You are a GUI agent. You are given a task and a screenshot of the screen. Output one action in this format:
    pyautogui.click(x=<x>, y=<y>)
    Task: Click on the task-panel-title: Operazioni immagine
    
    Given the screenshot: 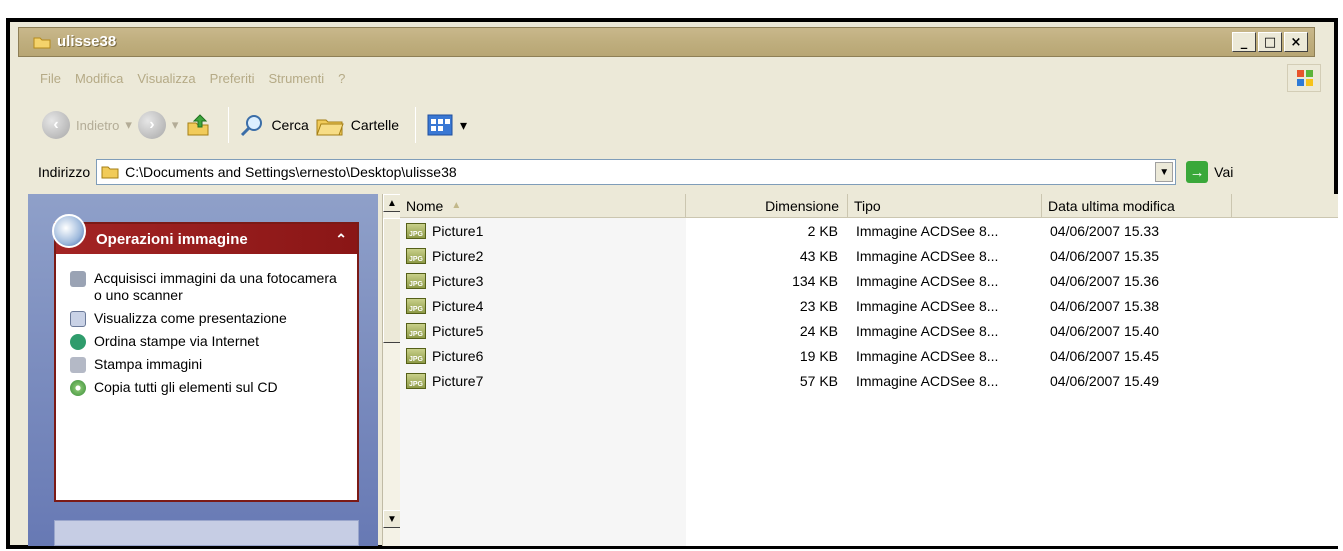 What is the action you would take?
    pyautogui.click(x=172, y=239)
    